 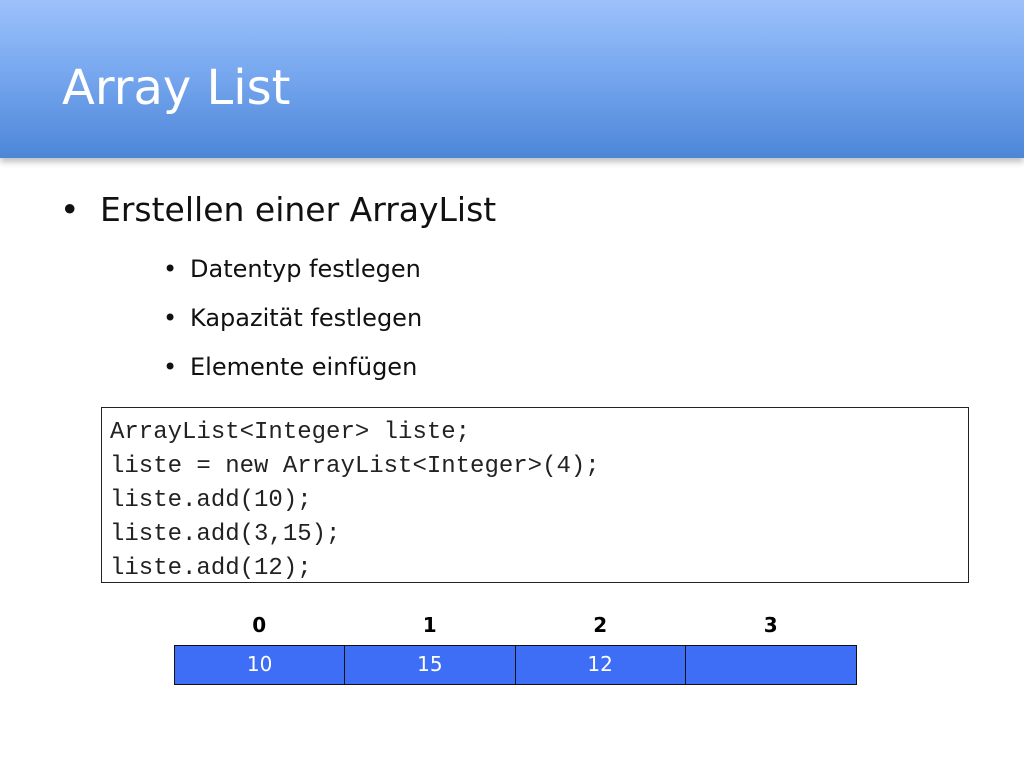 I want to click on sub-bullet-text: Kapazität festlegen, so click(x=306, y=318).